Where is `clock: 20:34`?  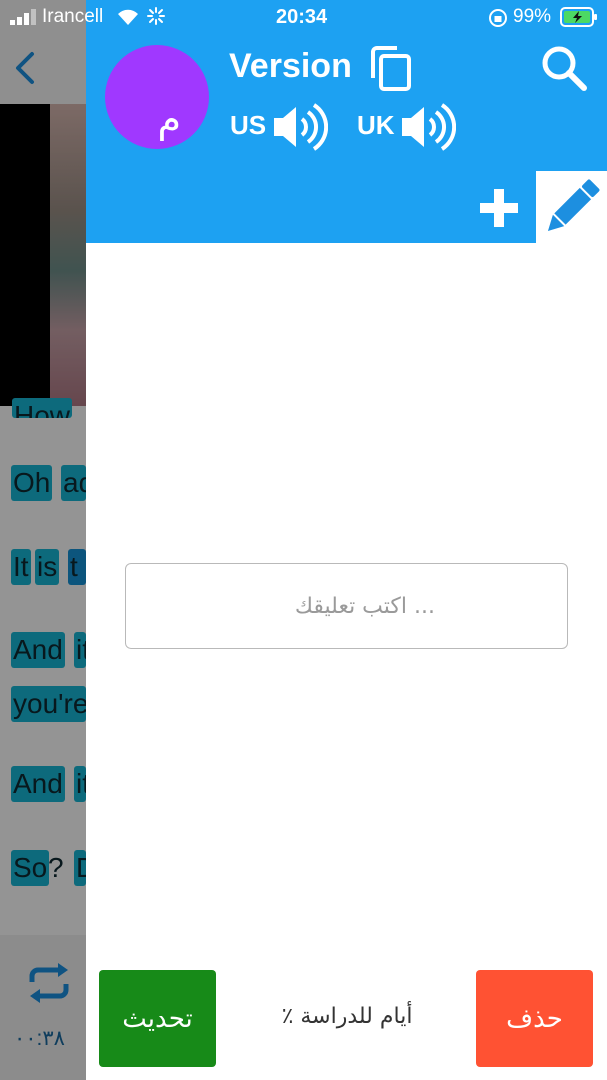 clock: 20:34 is located at coordinates (302, 17).